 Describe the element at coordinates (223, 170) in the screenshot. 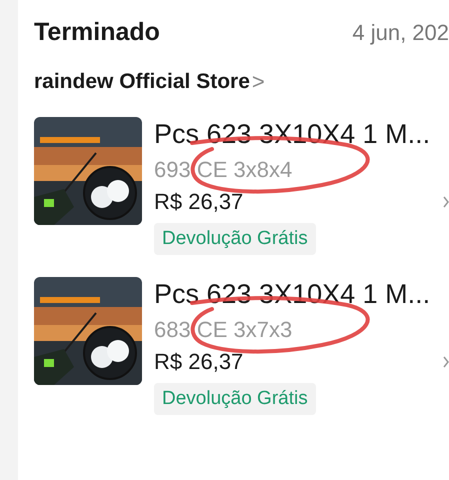

I see `product-variant: 693 CE 3x8x4` at that location.